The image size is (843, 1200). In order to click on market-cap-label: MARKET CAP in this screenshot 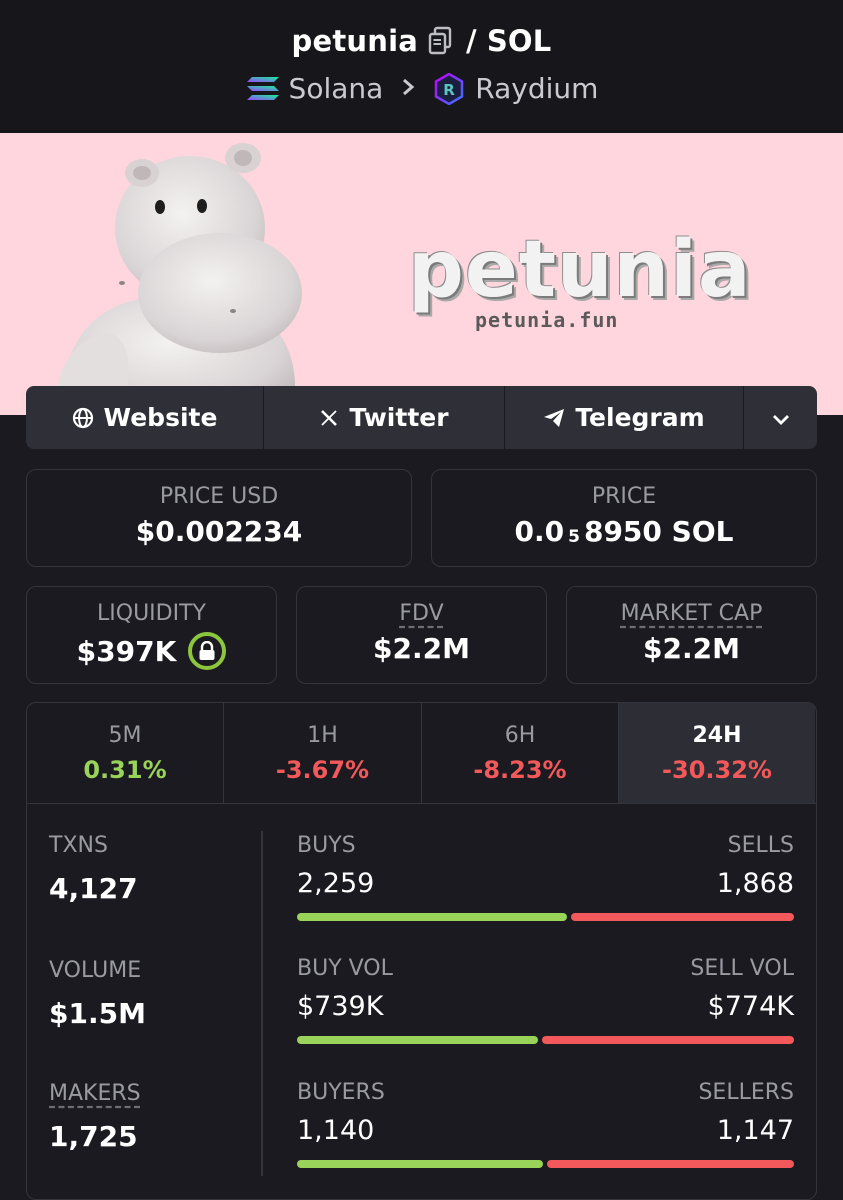, I will do `click(692, 613)`.